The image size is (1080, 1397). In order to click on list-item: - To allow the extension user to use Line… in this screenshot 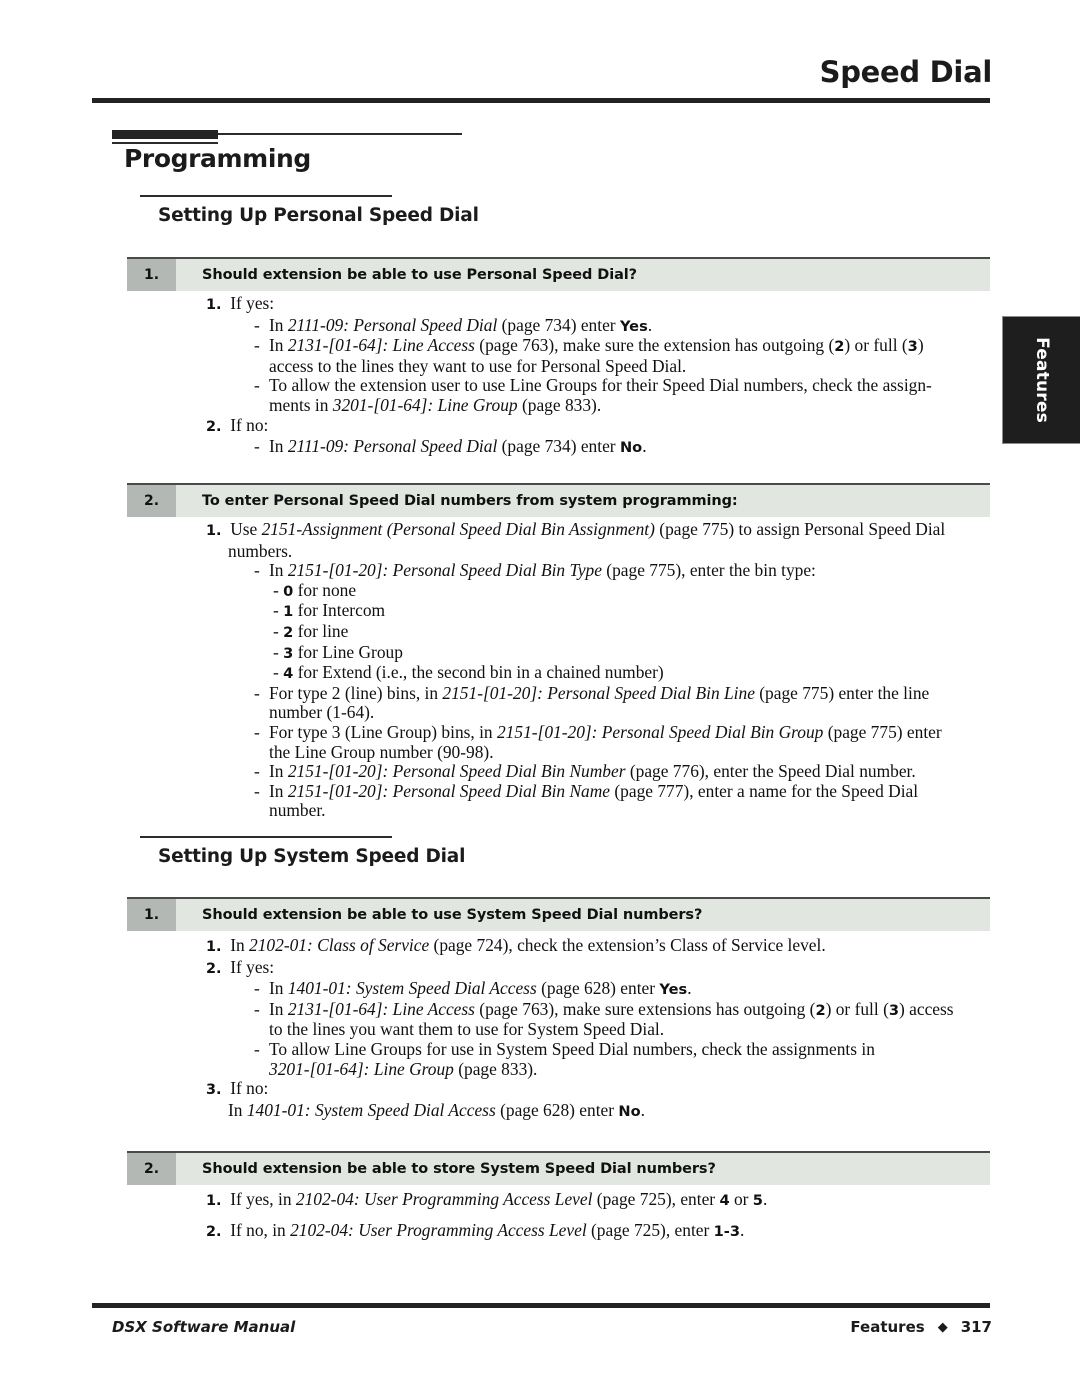, I will do `click(593, 385)`.